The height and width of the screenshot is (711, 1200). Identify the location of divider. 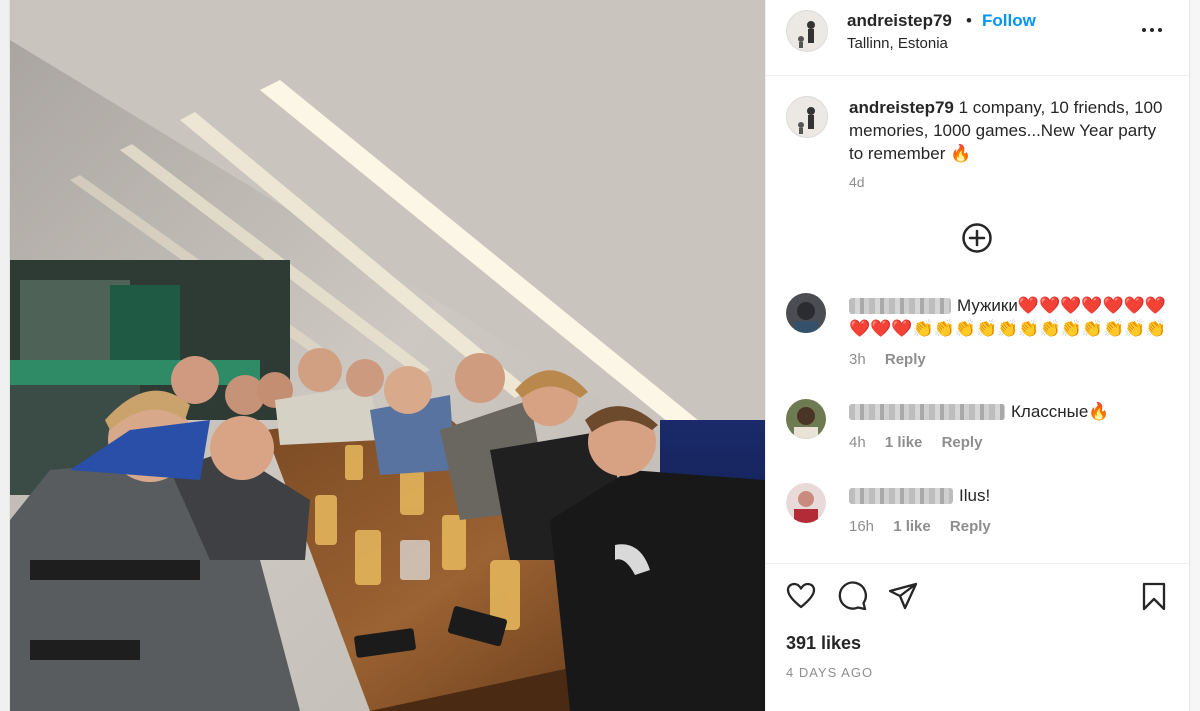
(978, 563).